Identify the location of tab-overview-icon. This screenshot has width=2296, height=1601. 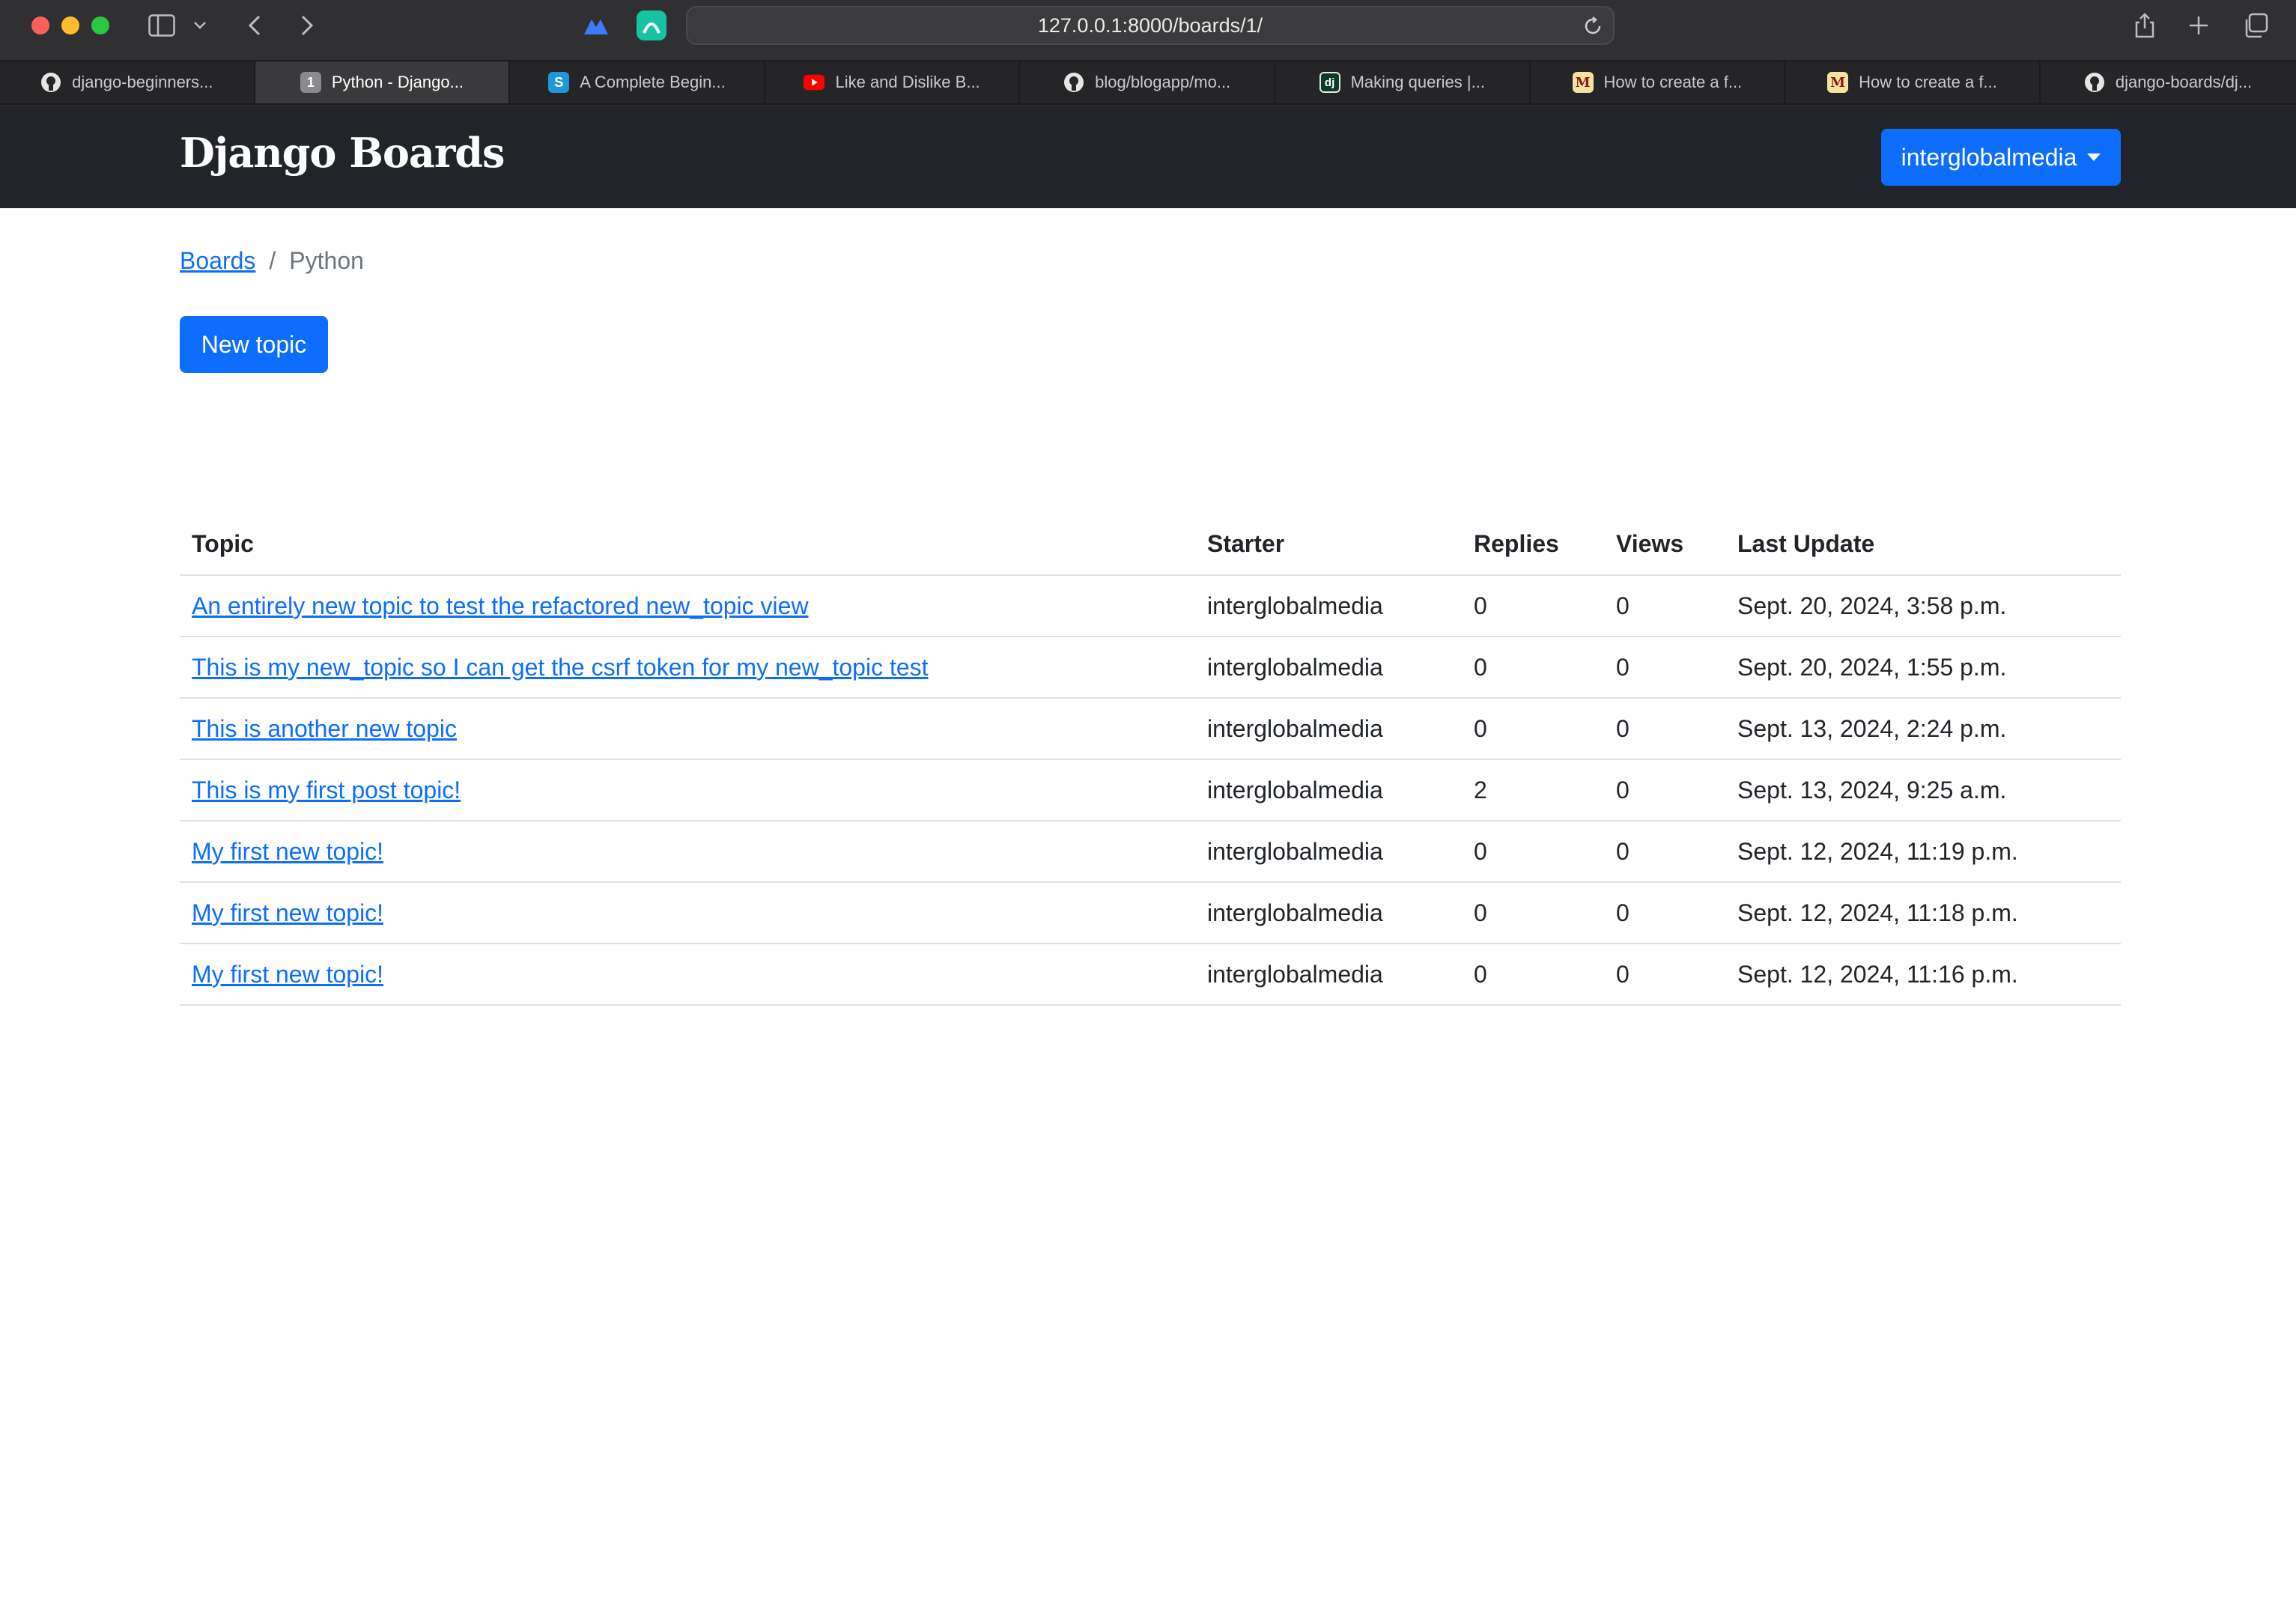
(2256, 25).